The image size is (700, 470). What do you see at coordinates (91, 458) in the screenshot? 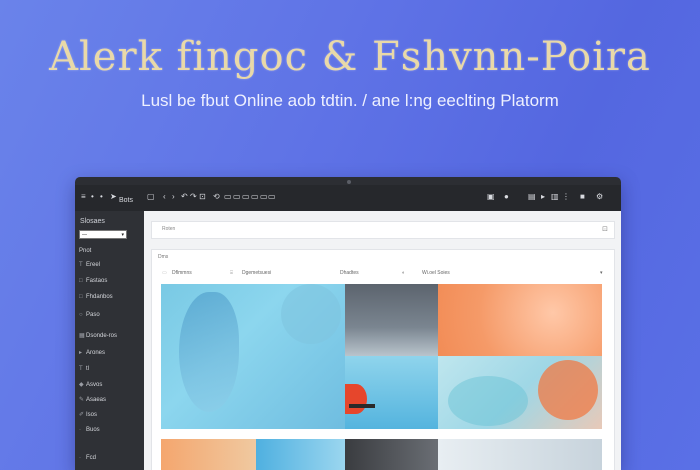
I see `sidebar-item-label: Fcd` at bounding box center [91, 458].